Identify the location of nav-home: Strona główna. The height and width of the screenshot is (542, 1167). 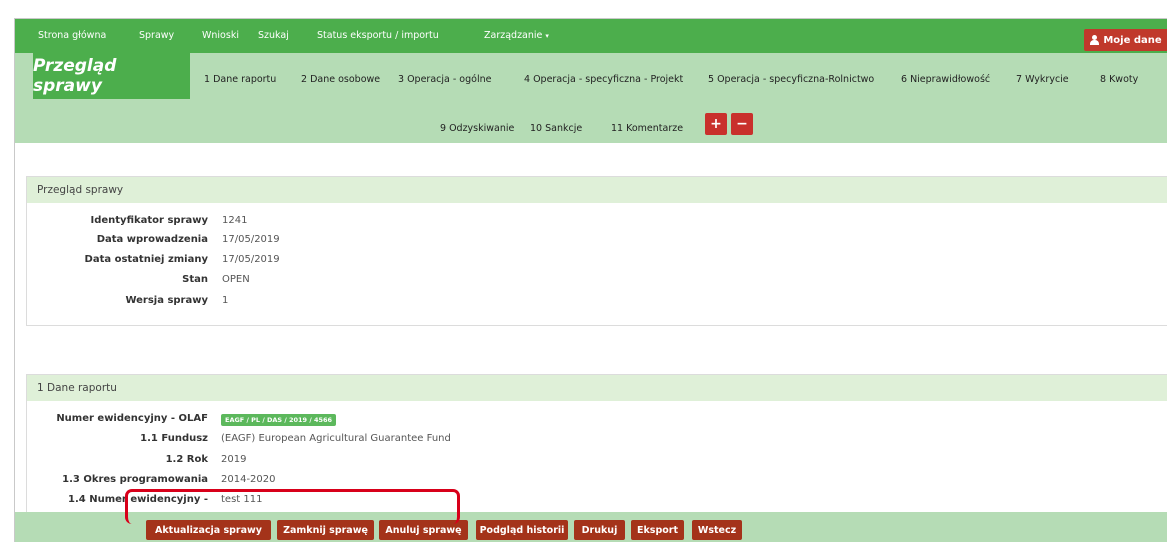
(72, 35).